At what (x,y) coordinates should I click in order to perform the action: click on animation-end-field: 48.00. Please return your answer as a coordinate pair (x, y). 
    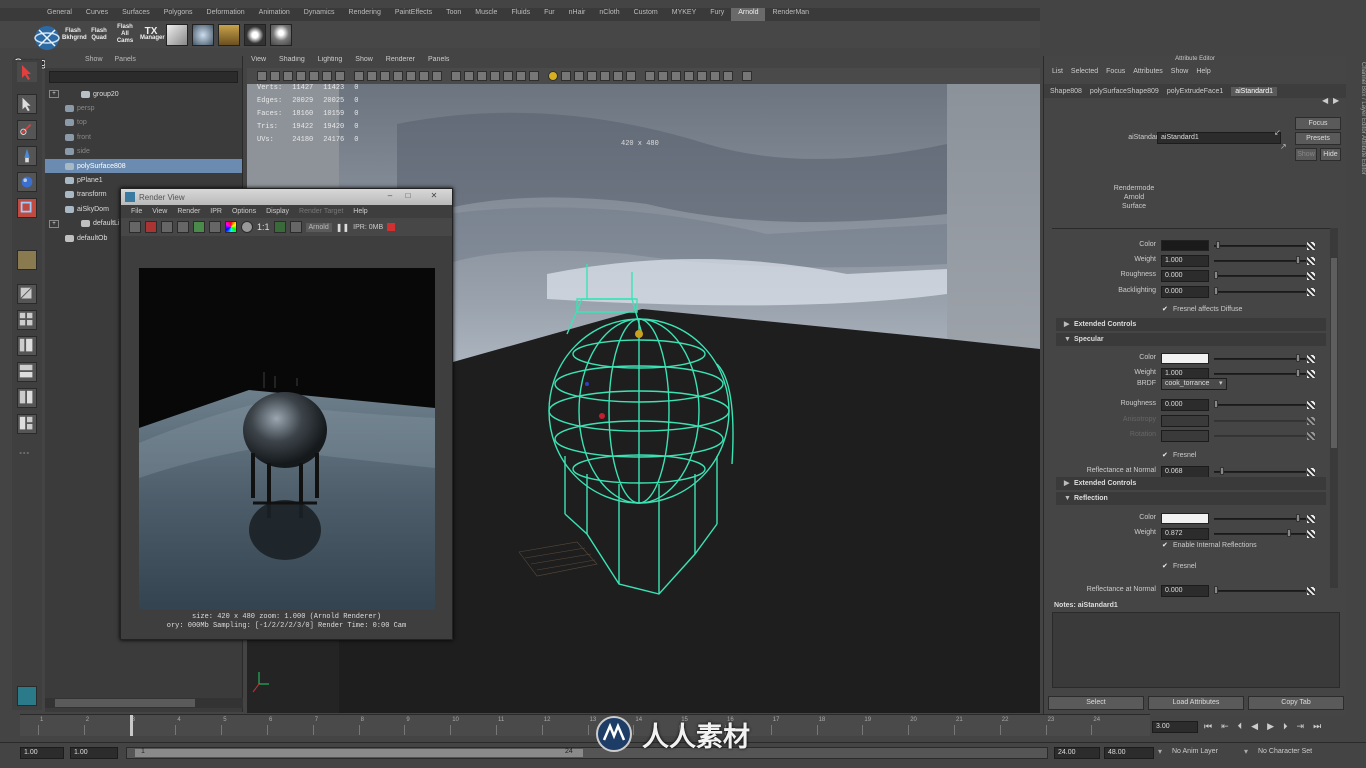
    Looking at the image, I should click on (1129, 753).